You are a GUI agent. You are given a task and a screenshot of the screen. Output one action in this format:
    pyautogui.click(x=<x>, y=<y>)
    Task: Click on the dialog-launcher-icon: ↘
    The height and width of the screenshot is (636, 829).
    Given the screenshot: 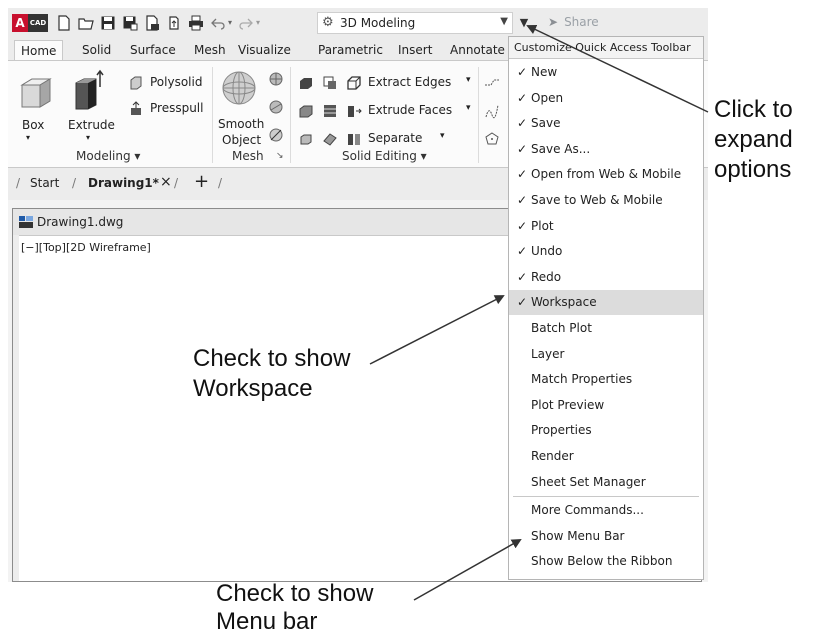 What is the action you would take?
    pyautogui.click(x=280, y=156)
    